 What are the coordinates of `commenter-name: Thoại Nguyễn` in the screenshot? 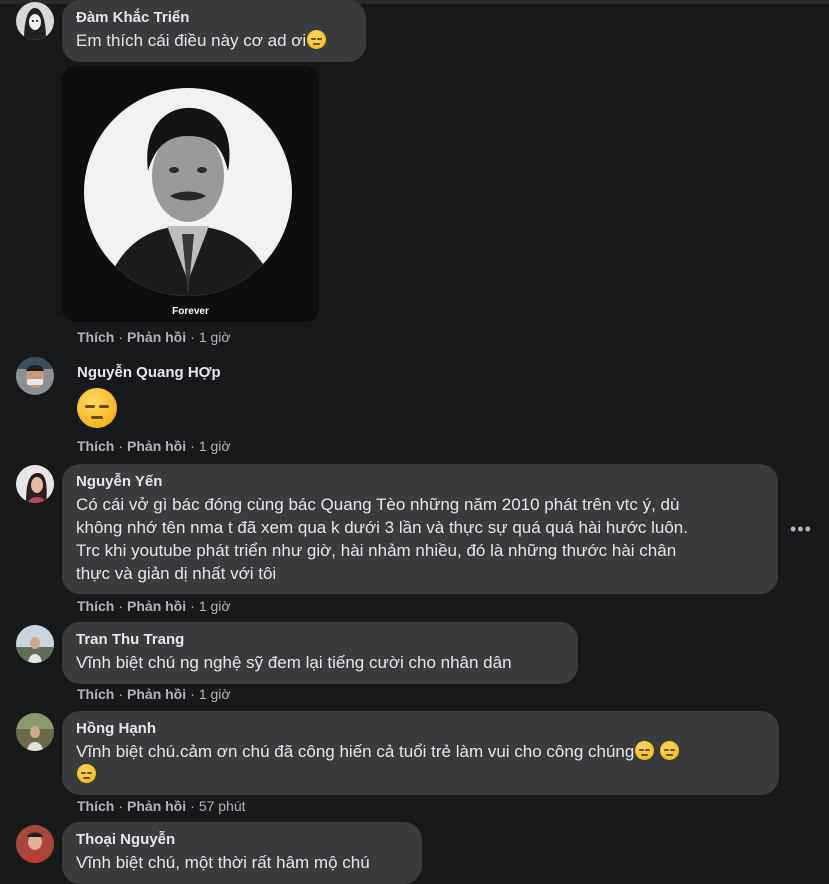 It's located at (242, 839).